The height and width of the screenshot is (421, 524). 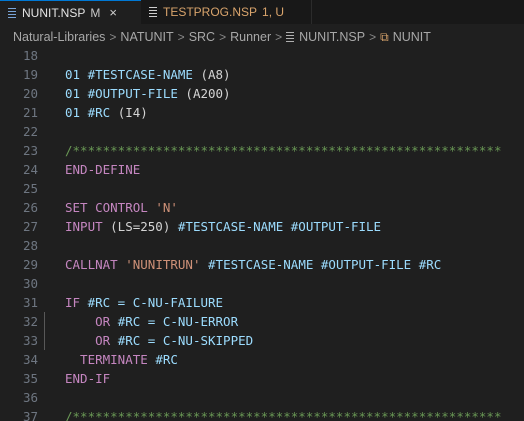 What do you see at coordinates (166, 359) in the screenshot?
I see `code-token: #RC` at bounding box center [166, 359].